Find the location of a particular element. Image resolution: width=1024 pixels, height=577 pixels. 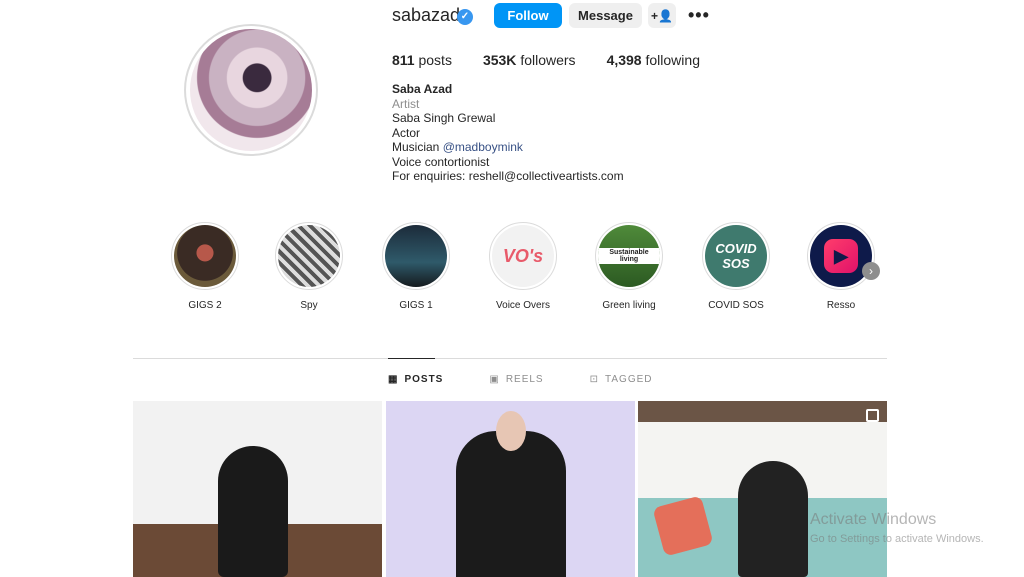

highlight-cover-text: Sustainable living is located at coordinates (629, 256).